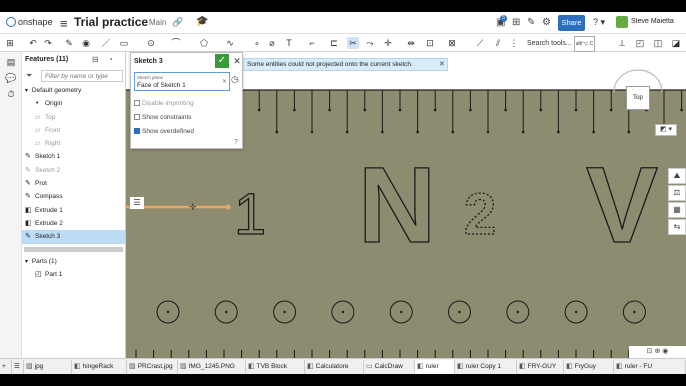 The width and height of the screenshot is (686, 386). I want to click on accept-button: ✓, so click(222, 61).